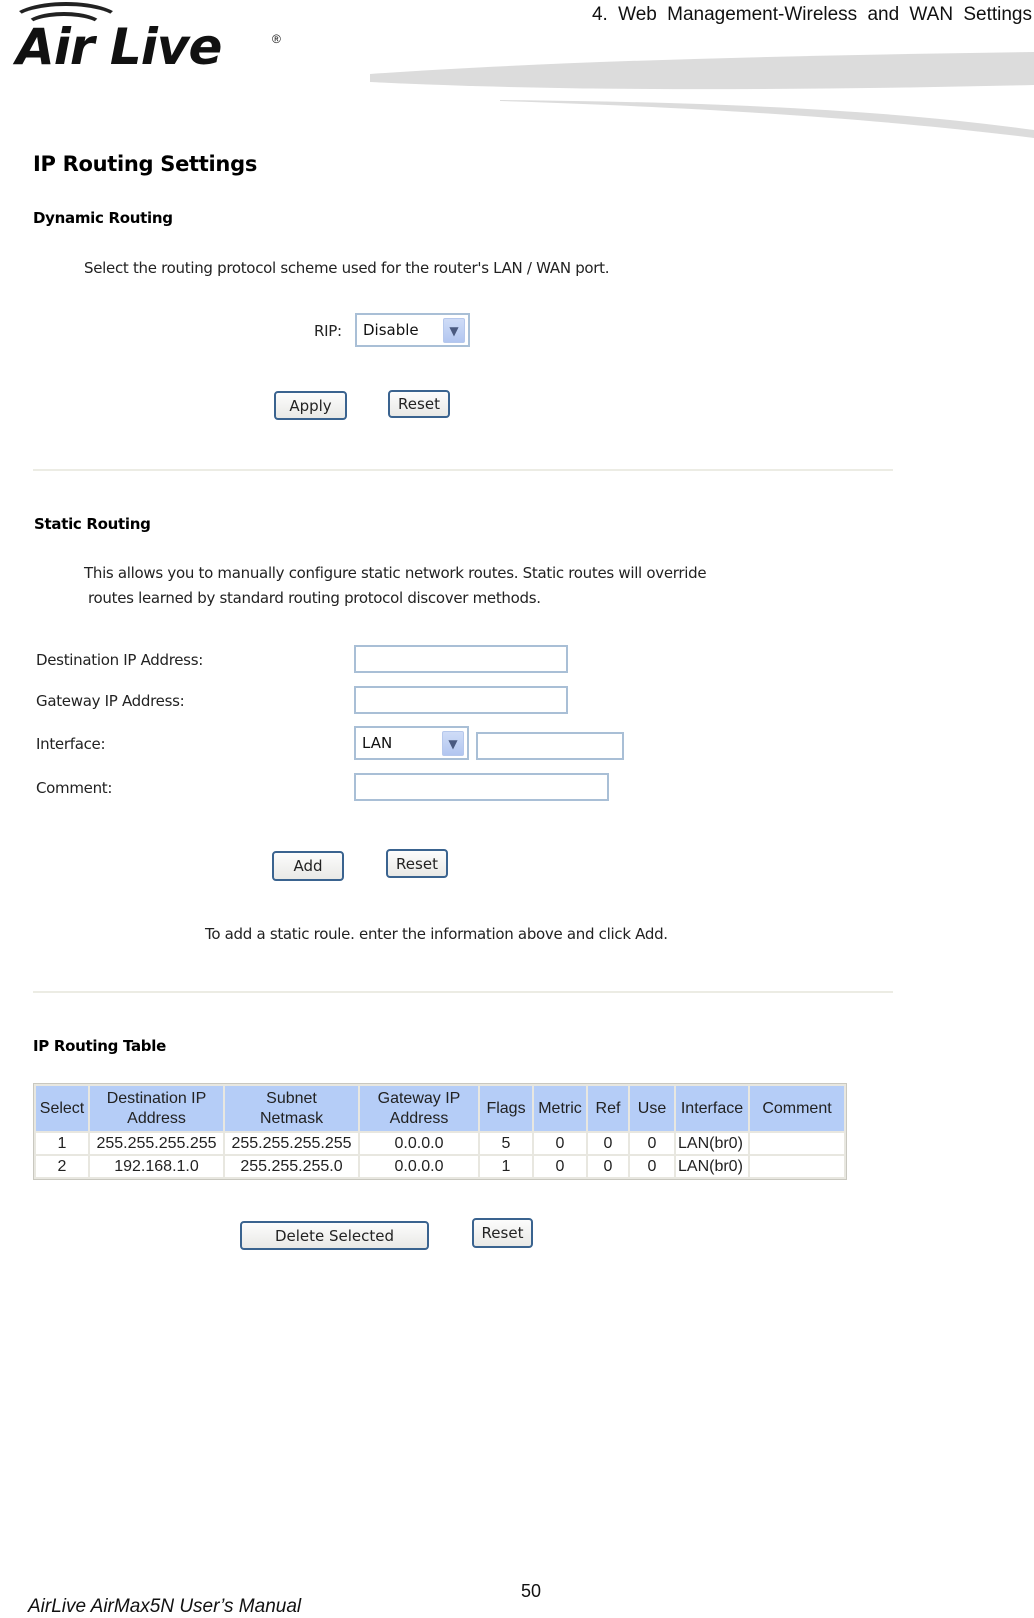 The width and height of the screenshot is (1034, 1618). I want to click on cell-destination: 192.168.1.0, so click(156, 1166).